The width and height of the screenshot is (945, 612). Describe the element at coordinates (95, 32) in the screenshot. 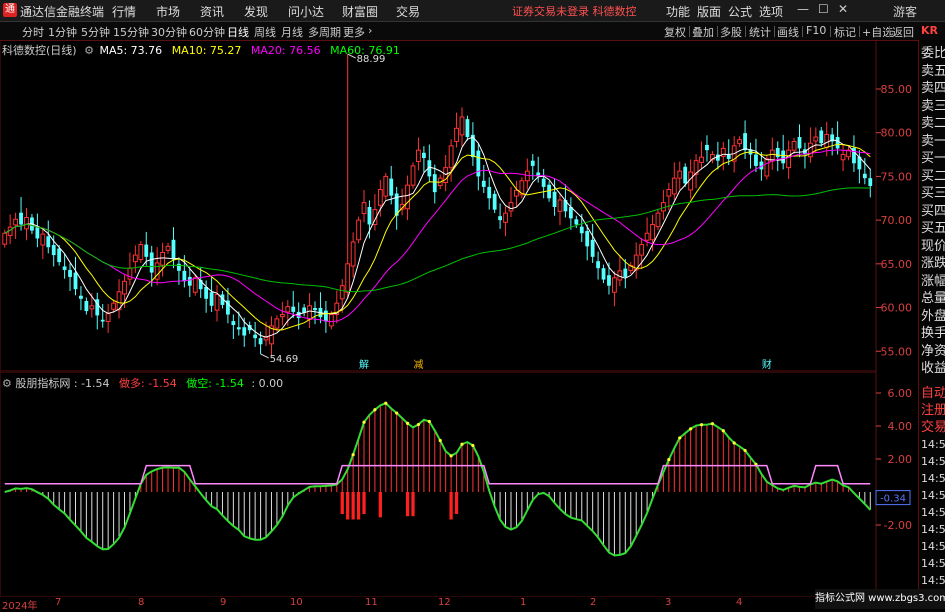

I see `period-5min: 5分钟` at that location.